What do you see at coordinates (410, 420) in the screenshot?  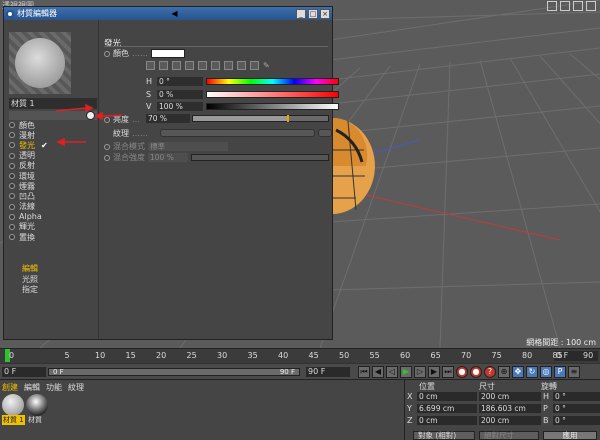 I see `axis-label: Z` at bounding box center [410, 420].